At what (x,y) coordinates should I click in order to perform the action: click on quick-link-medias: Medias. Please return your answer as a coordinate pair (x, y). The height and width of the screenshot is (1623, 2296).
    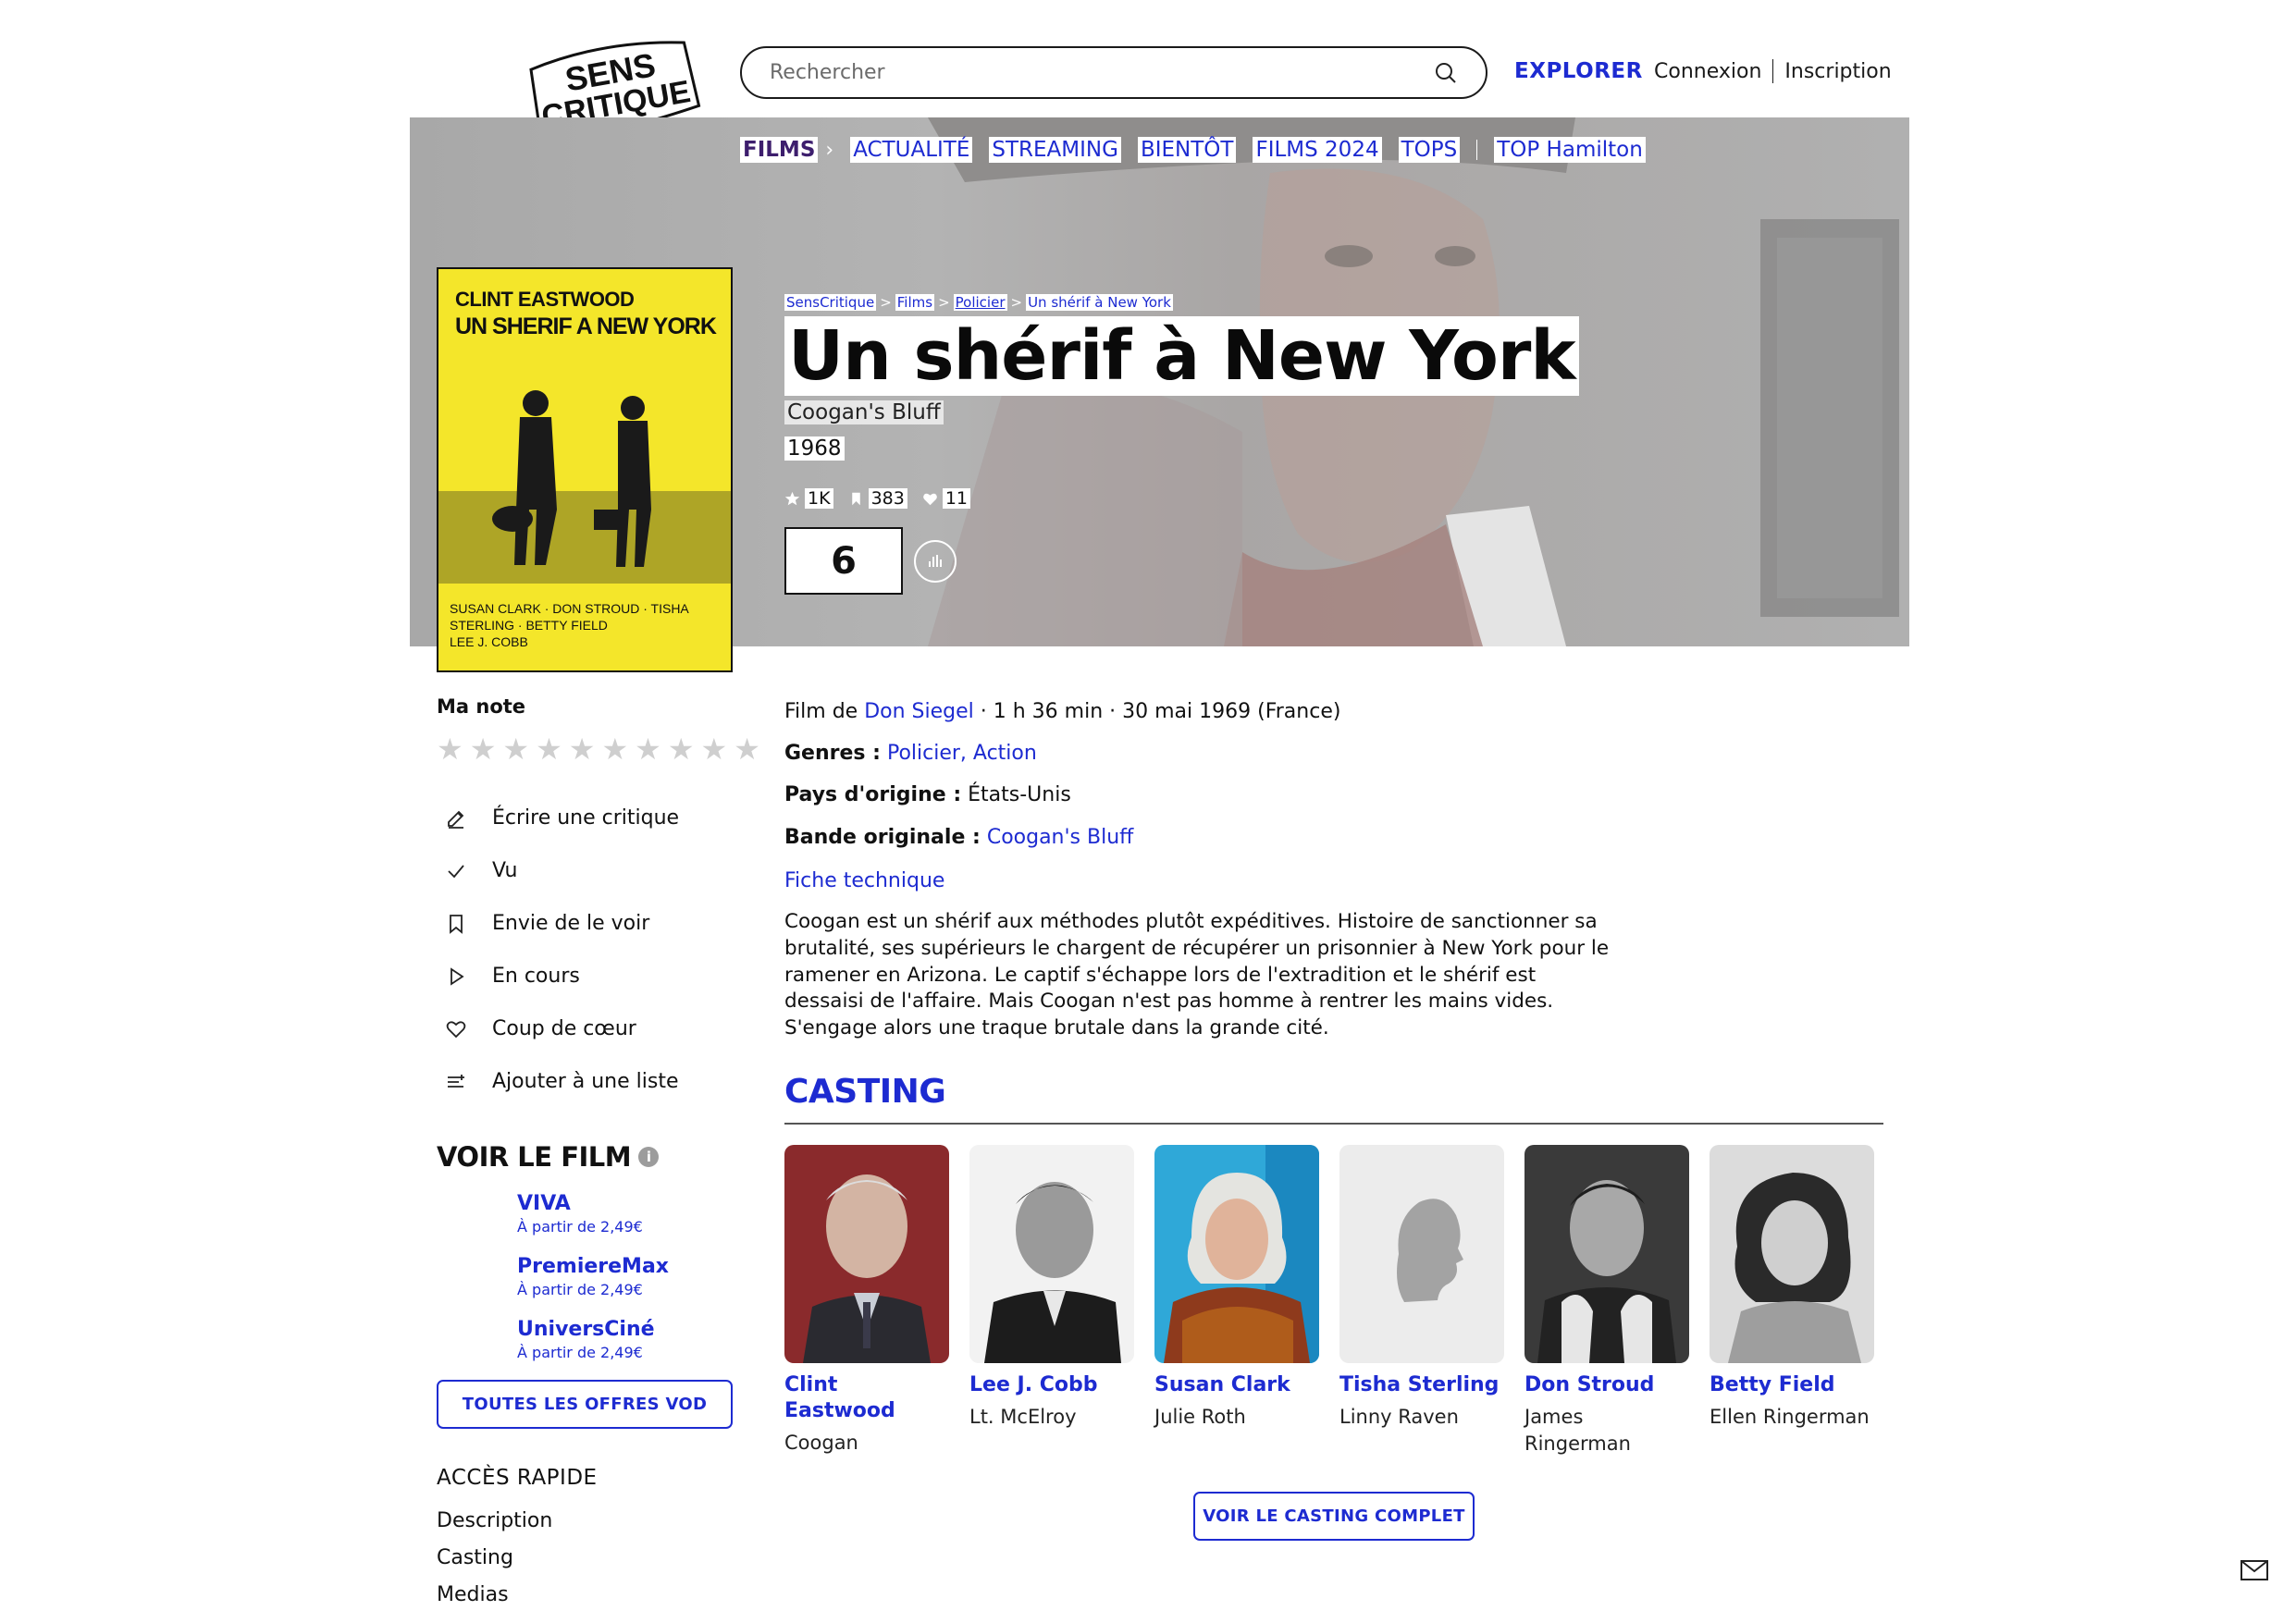
    Looking at the image, I should click on (585, 1595).